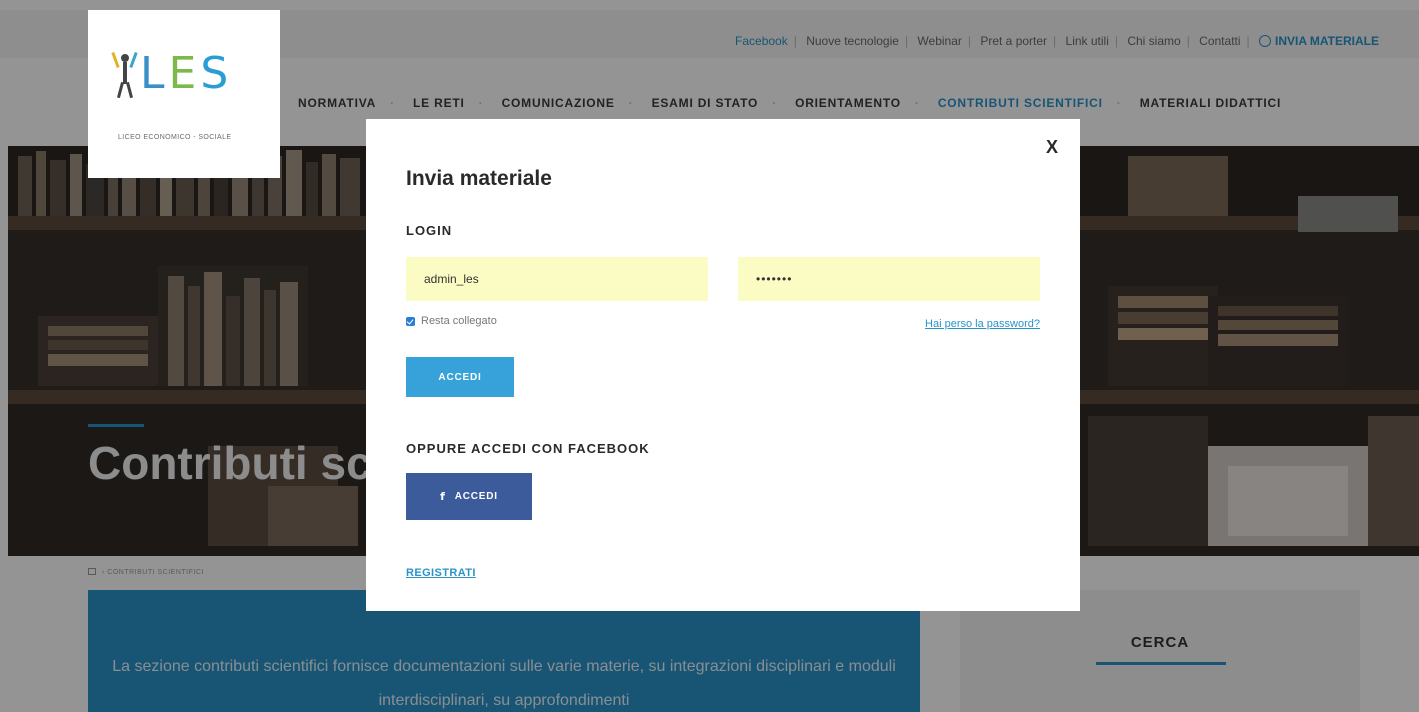 This screenshot has height=712, width=1419. I want to click on facebook-login-button: f ACCEDI, so click(469, 496).